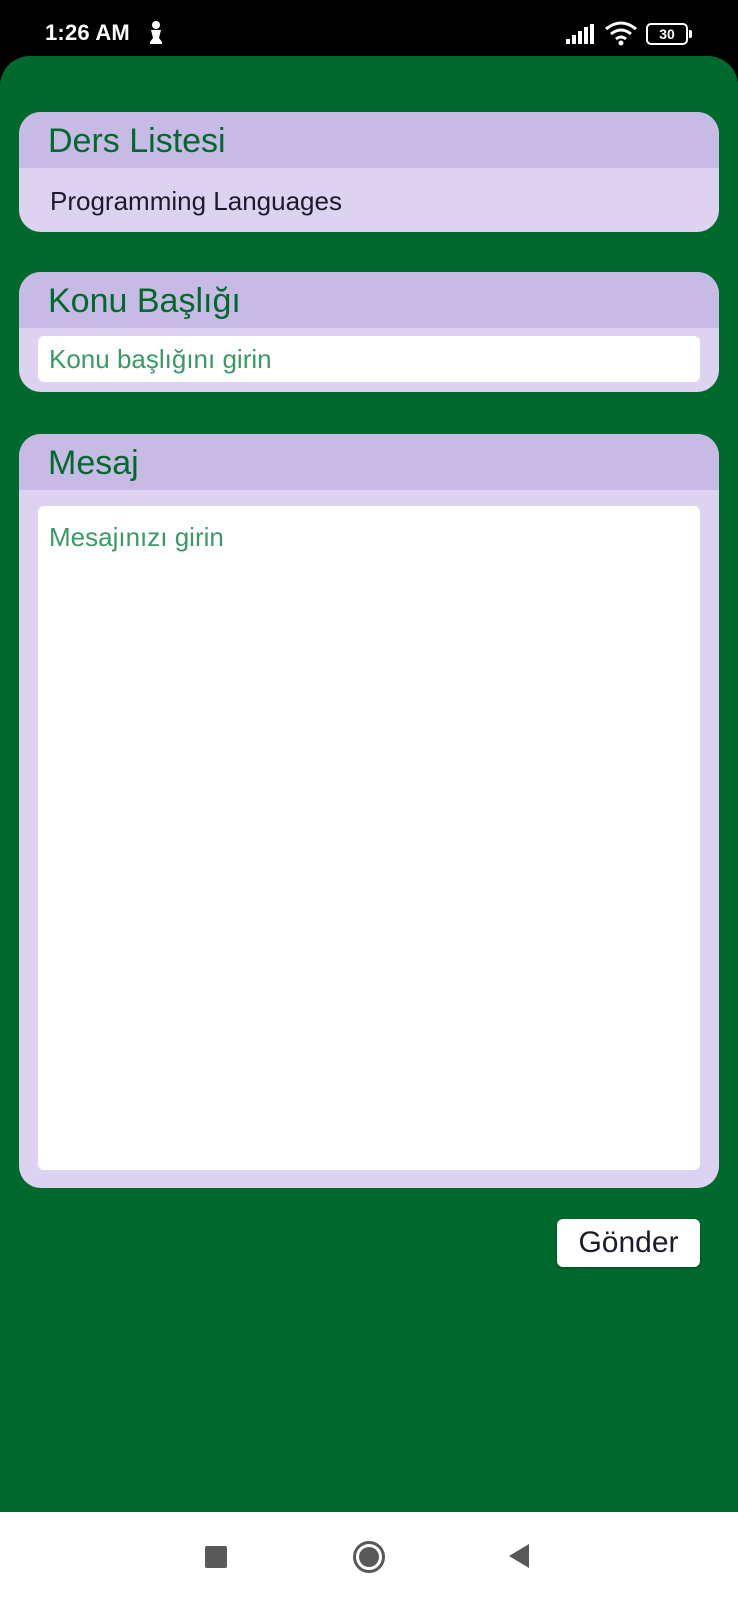 This screenshot has height=1600, width=738. I want to click on battery-level: 30, so click(667, 34).